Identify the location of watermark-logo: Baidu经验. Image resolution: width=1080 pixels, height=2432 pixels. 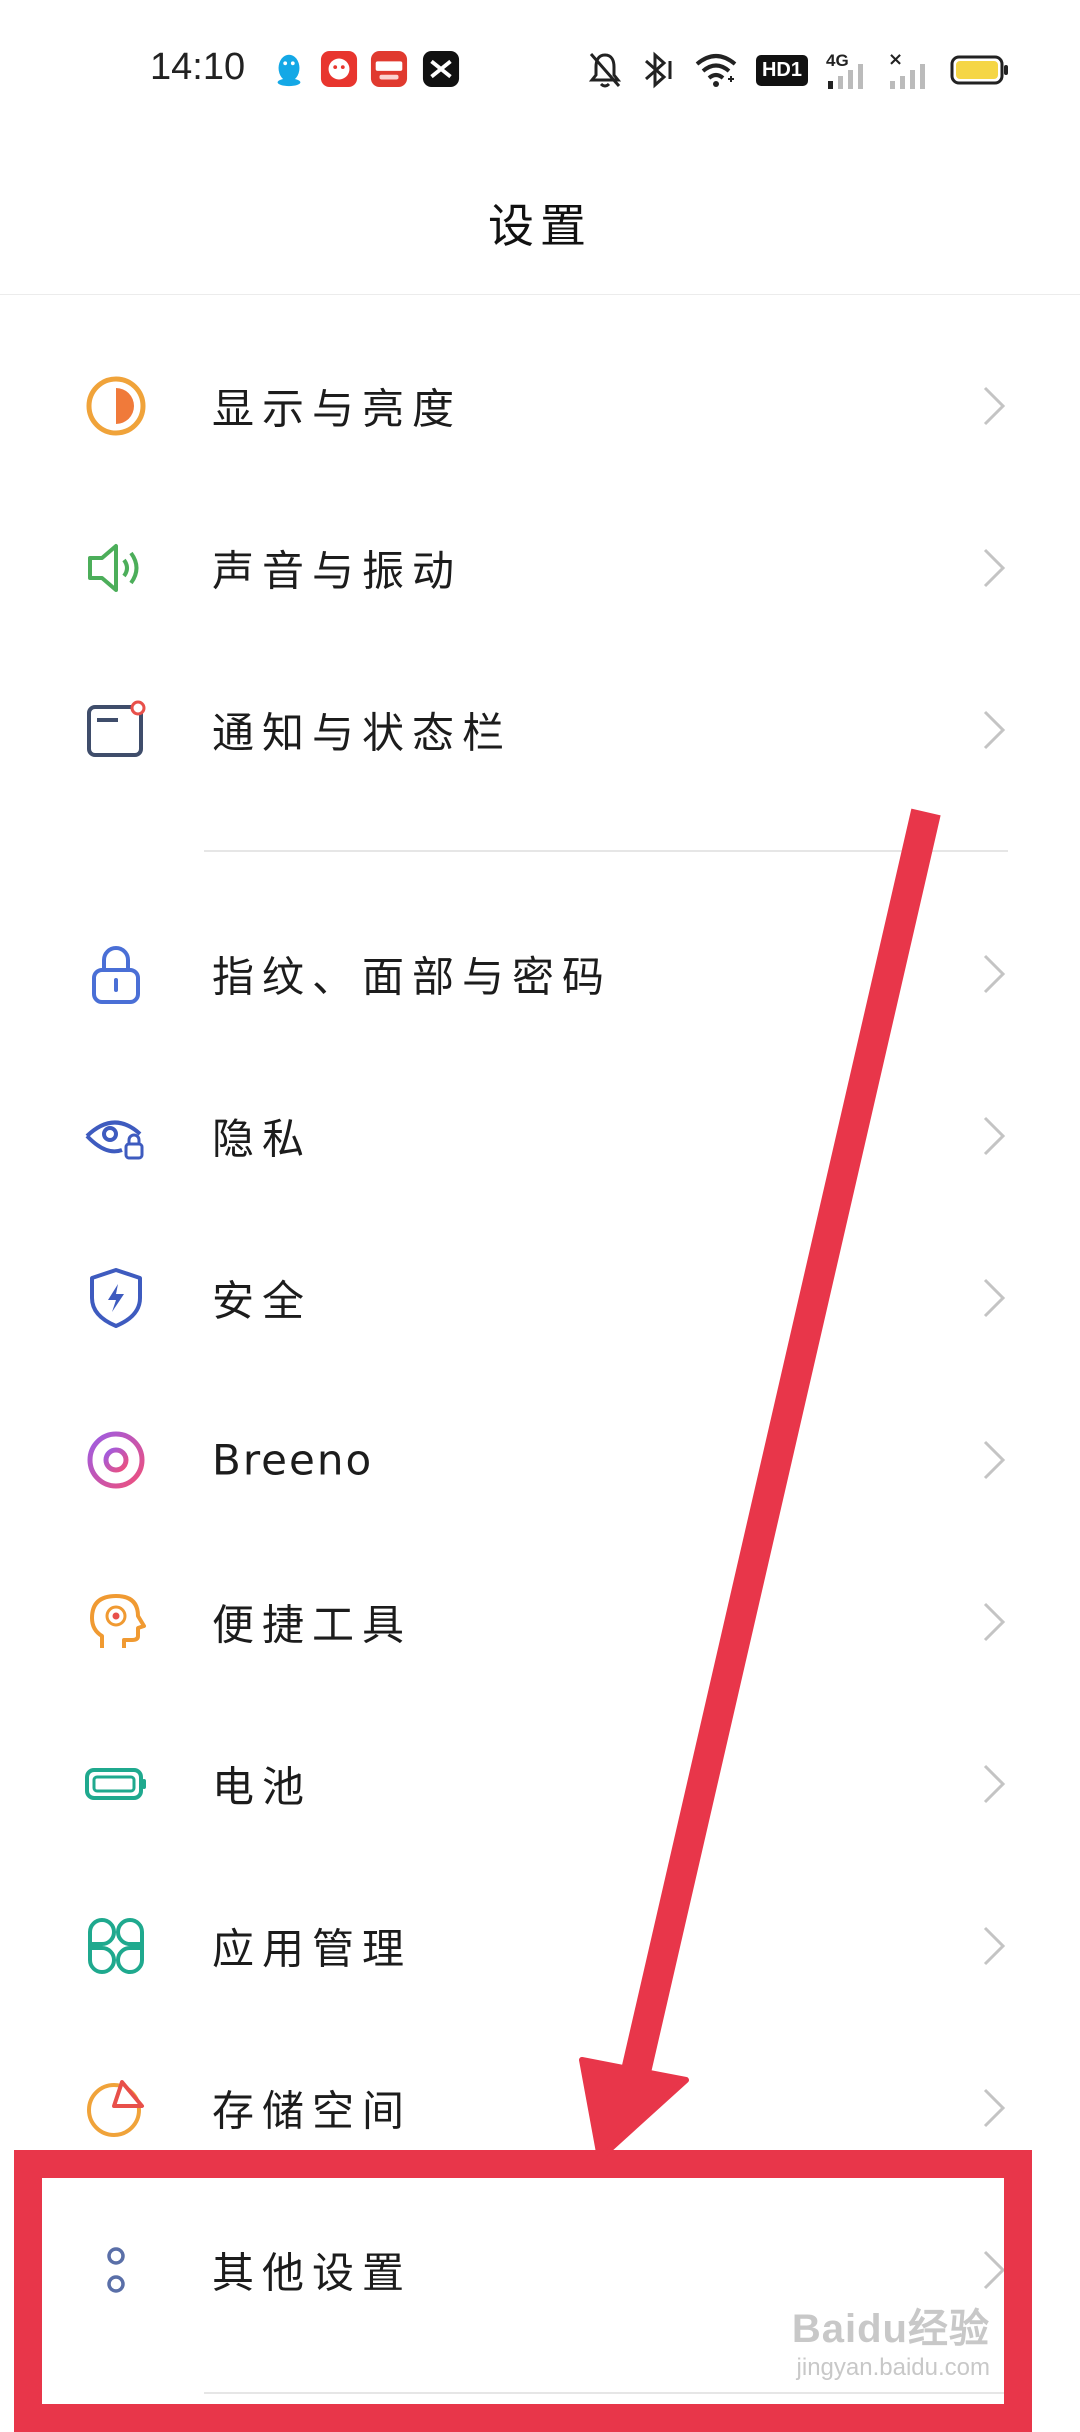
(890, 2329).